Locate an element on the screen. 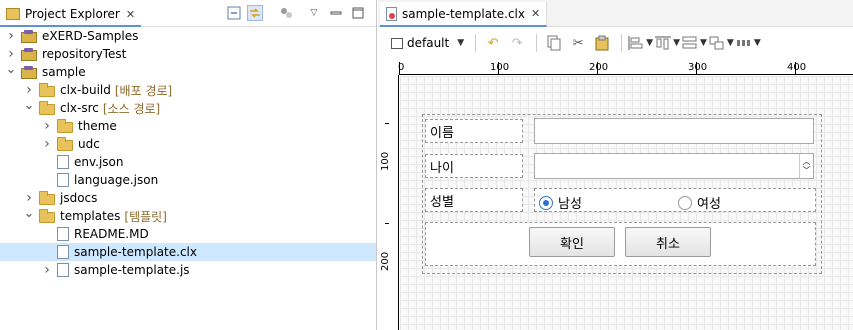  name-input is located at coordinates (674, 131).